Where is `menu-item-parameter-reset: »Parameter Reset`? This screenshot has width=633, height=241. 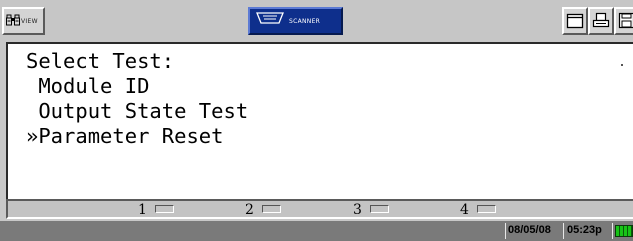 menu-item-parameter-reset: »Parameter Reset is located at coordinates (124, 136).